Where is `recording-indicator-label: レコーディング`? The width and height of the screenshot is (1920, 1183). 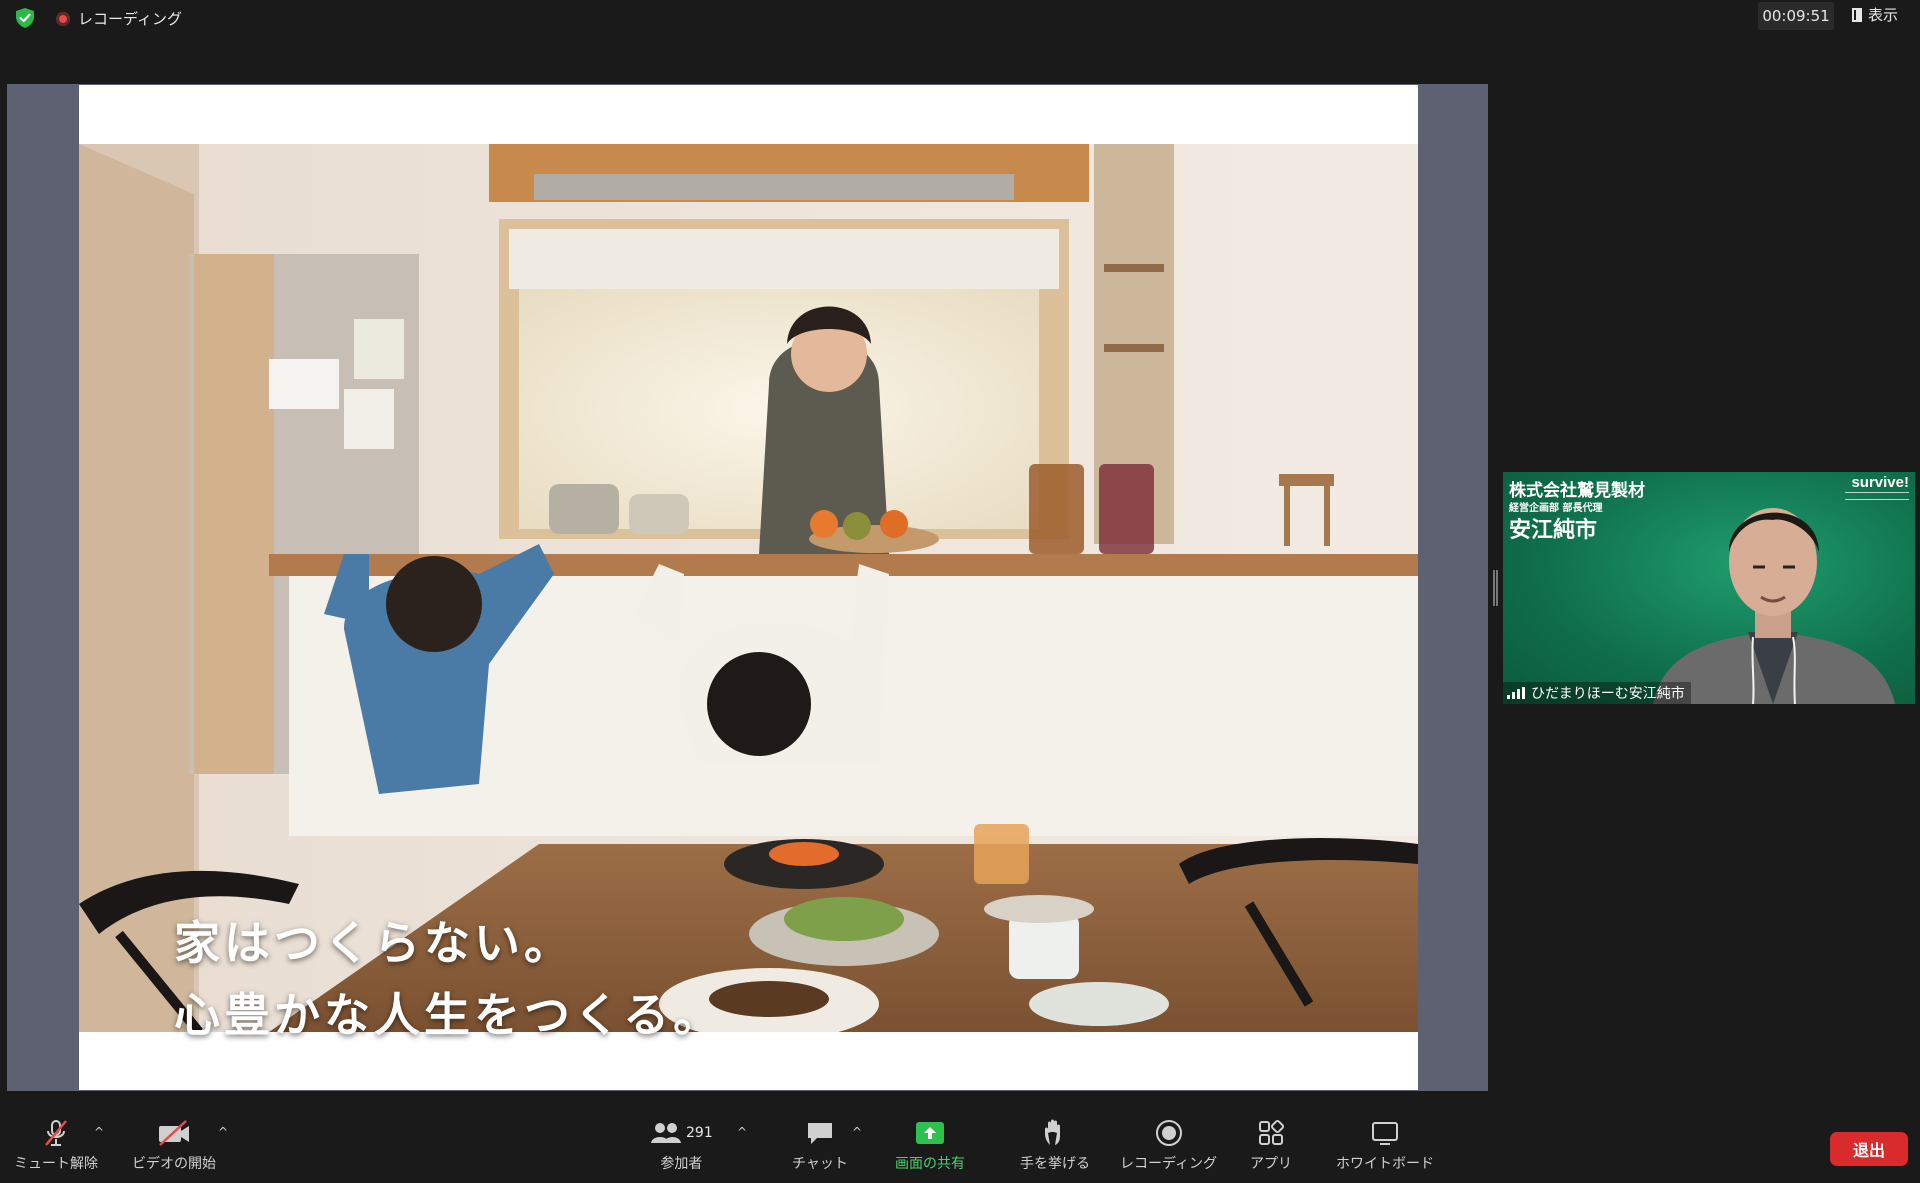
recording-indicator-label: レコーディング is located at coordinates (130, 19).